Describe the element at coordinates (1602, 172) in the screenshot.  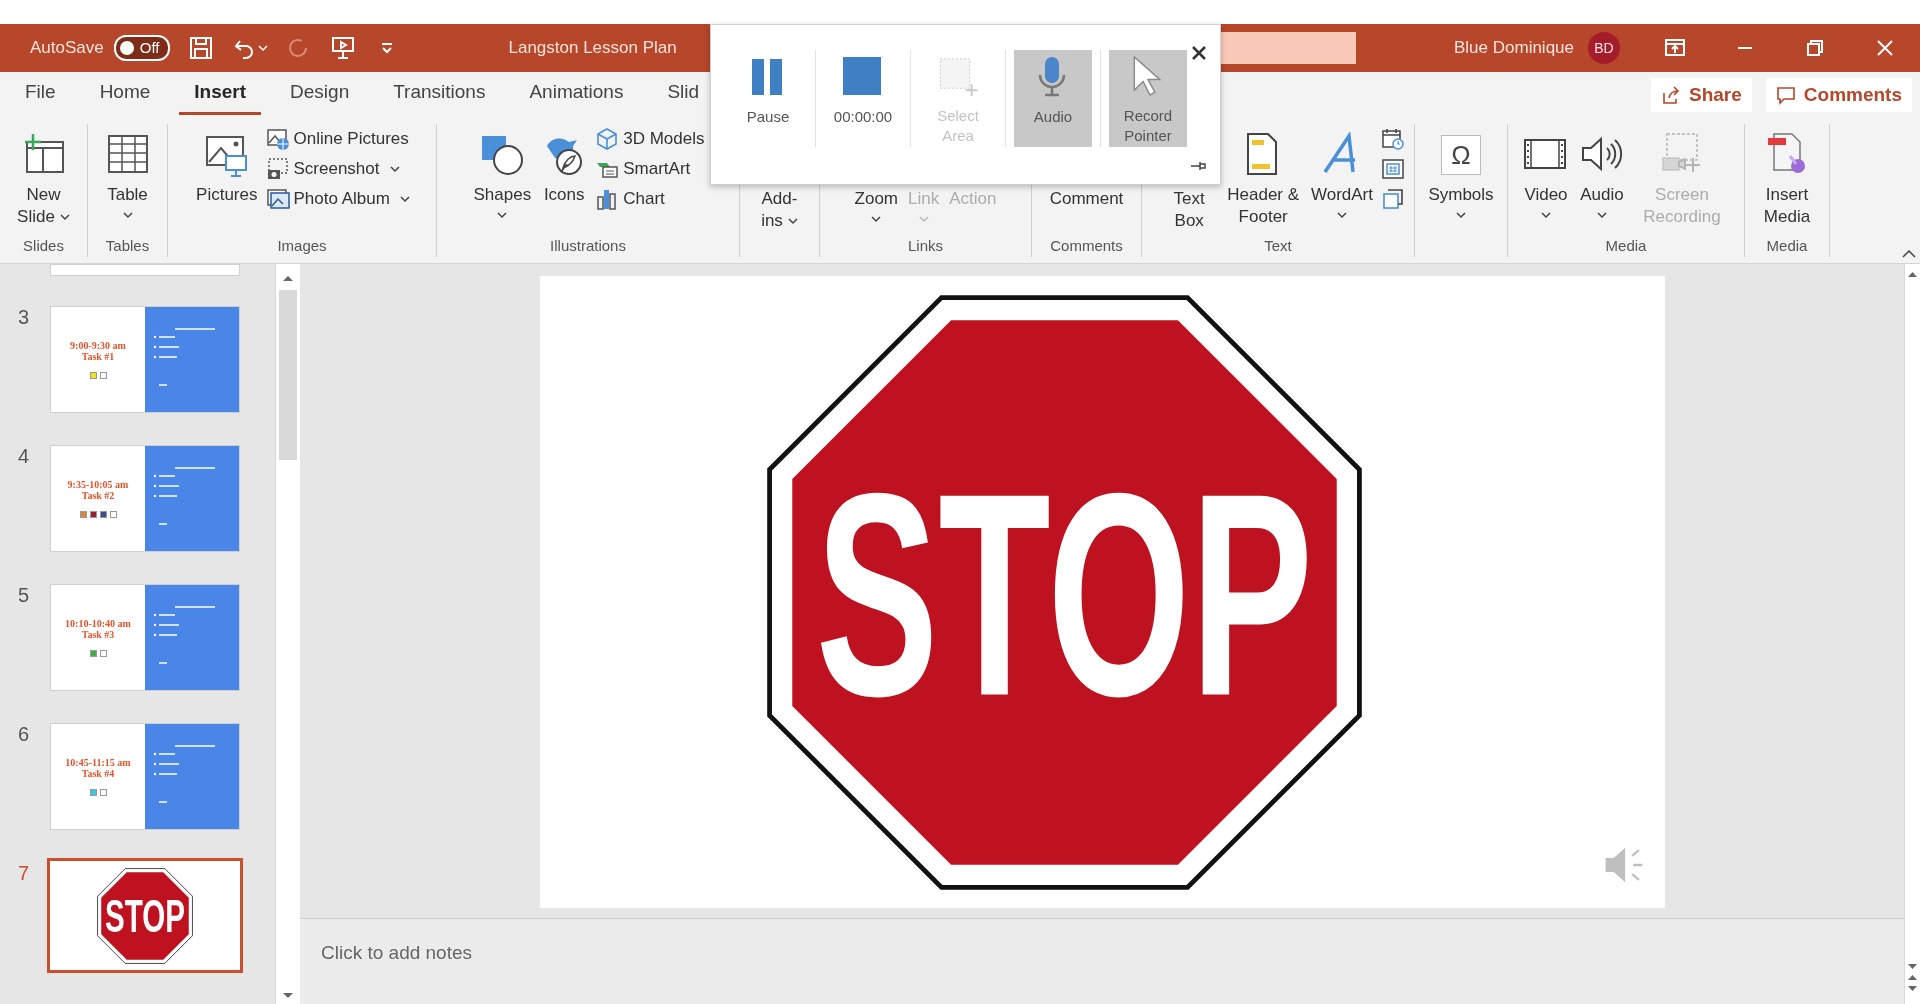
I see `audio-button: Audio` at that location.